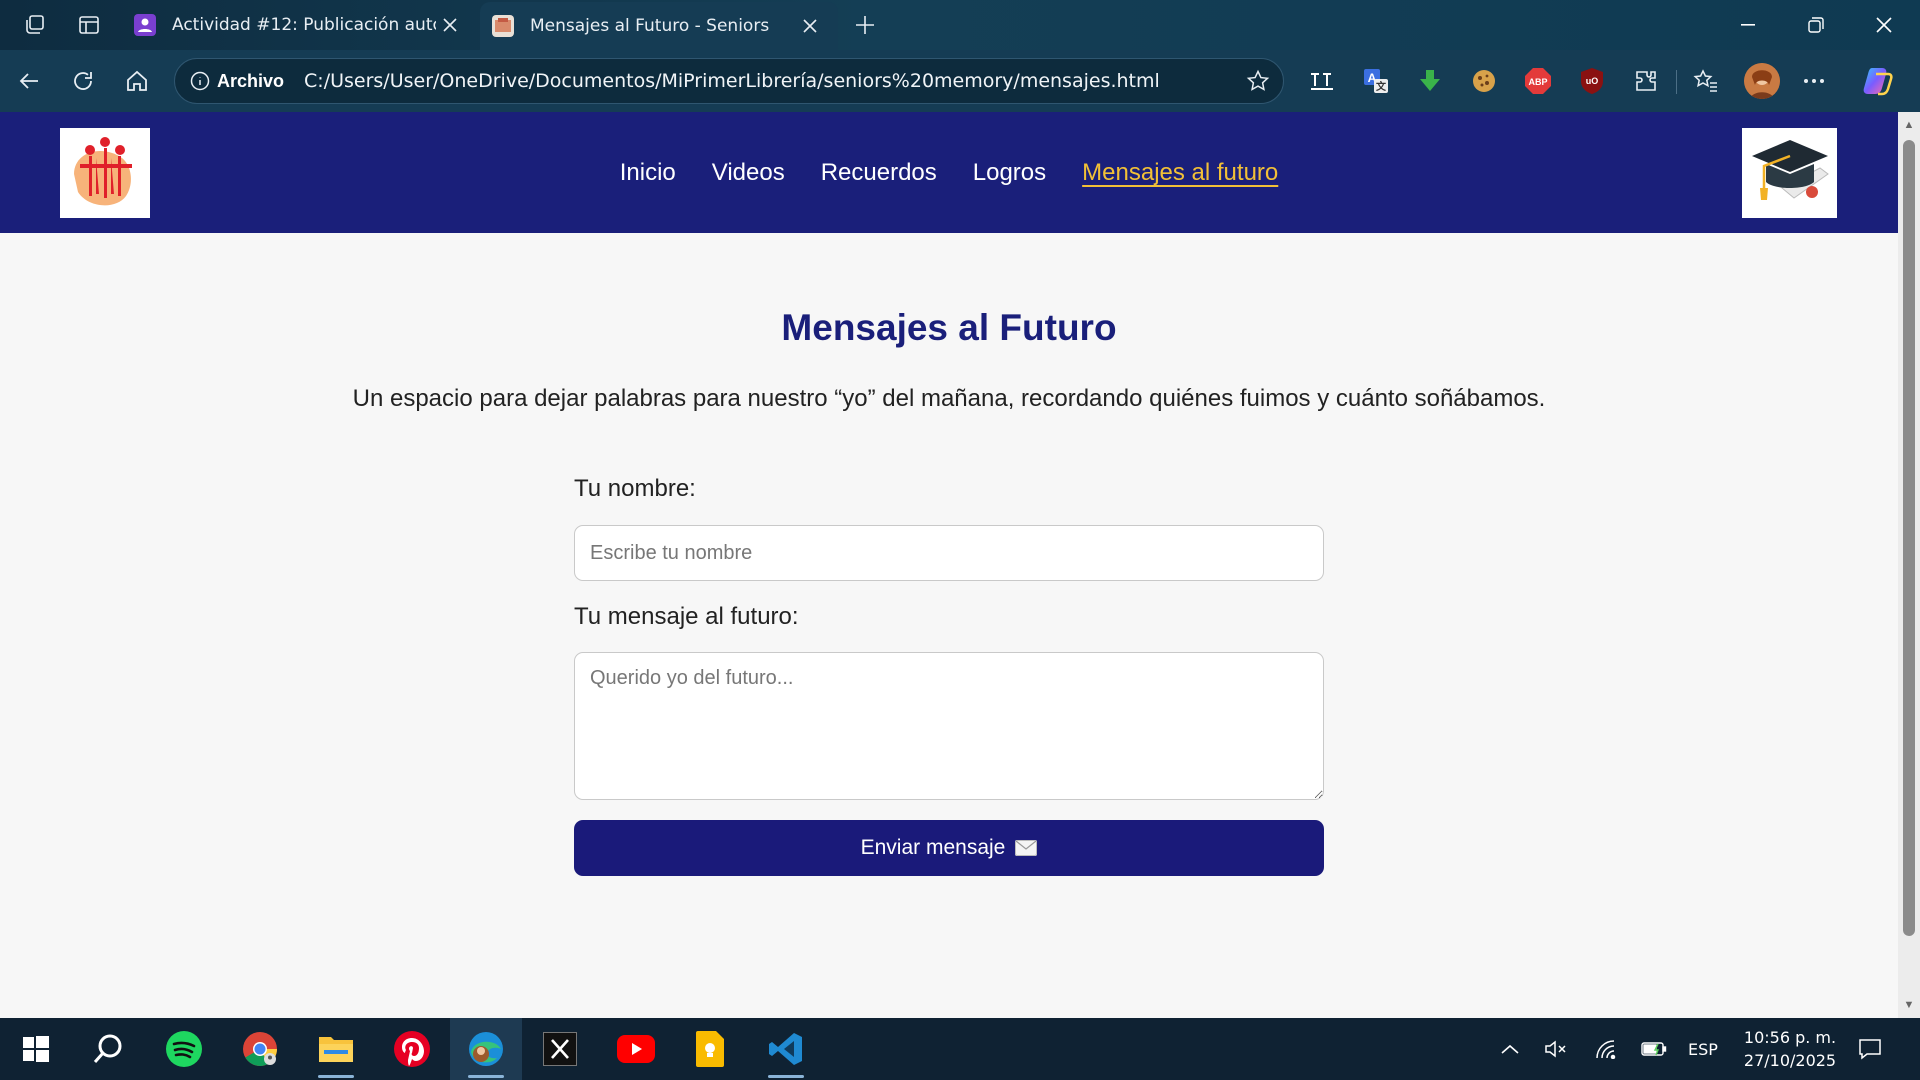  Describe the element at coordinates (36, 1049) in the screenshot. I see `start-icon` at that location.